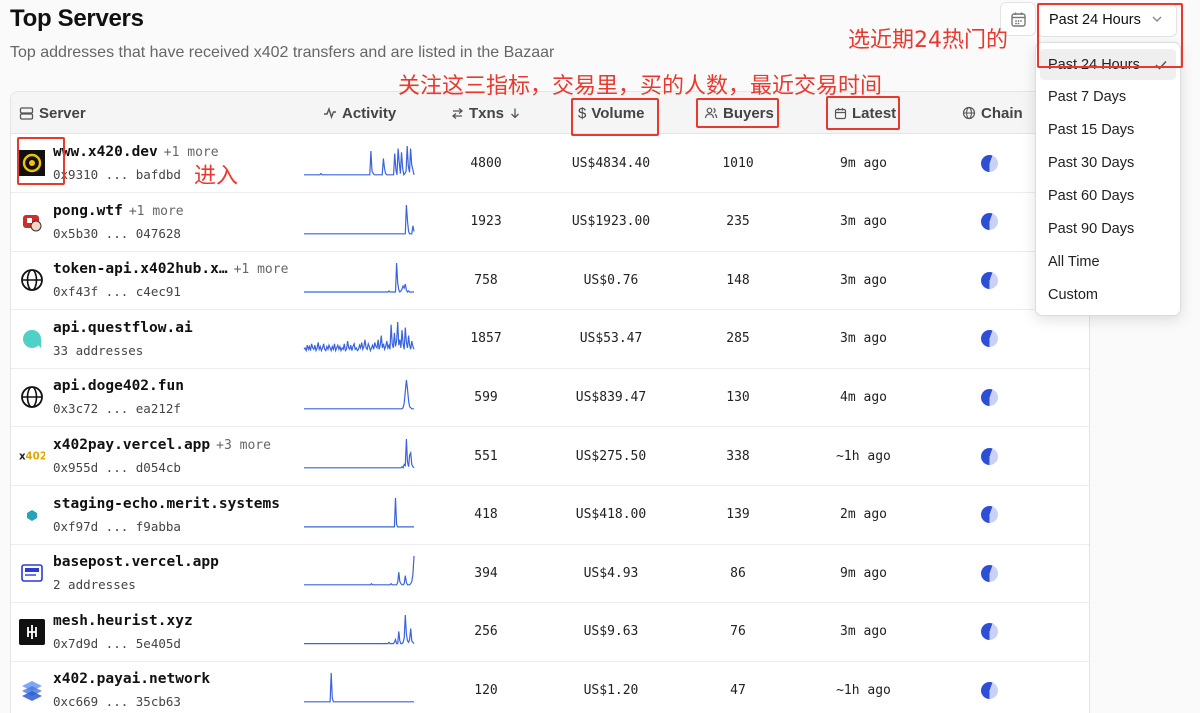 Image resolution: width=1200 pixels, height=713 pixels. What do you see at coordinates (118, 386) in the screenshot?
I see `server-name: api.doge402.fun` at bounding box center [118, 386].